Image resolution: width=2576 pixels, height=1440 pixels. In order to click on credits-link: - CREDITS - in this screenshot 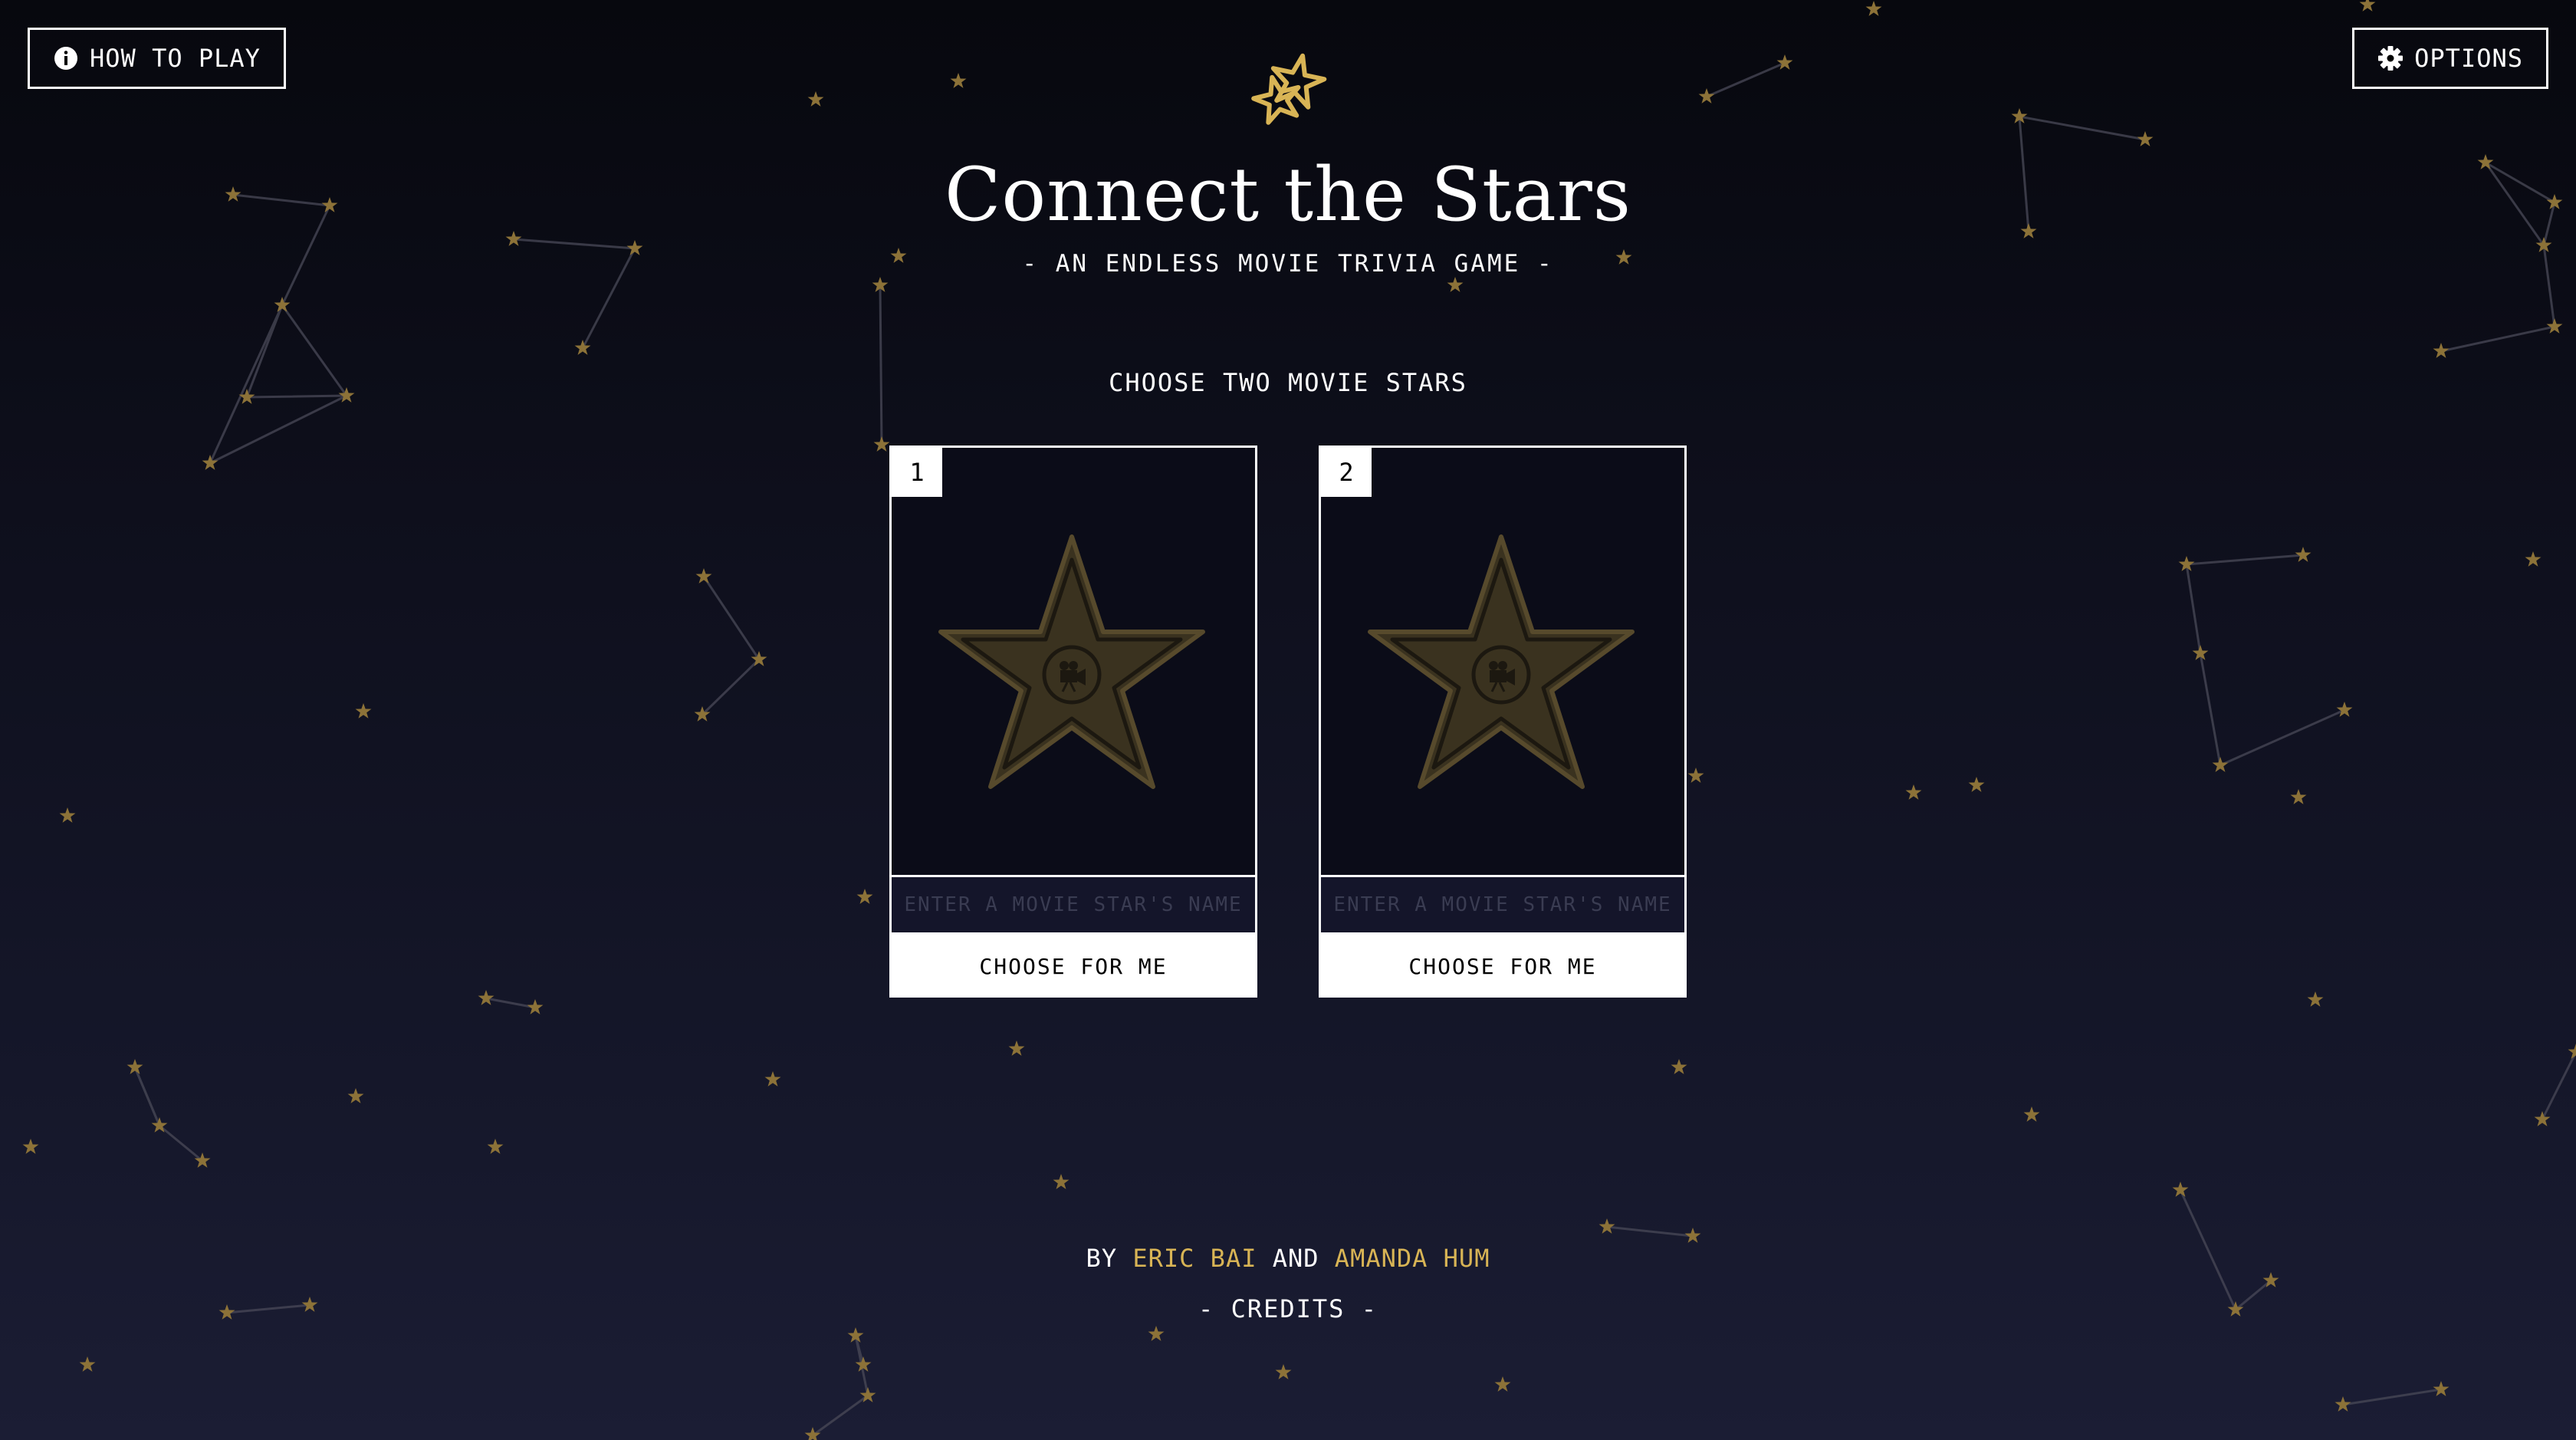, I will do `click(1288, 1308)`.